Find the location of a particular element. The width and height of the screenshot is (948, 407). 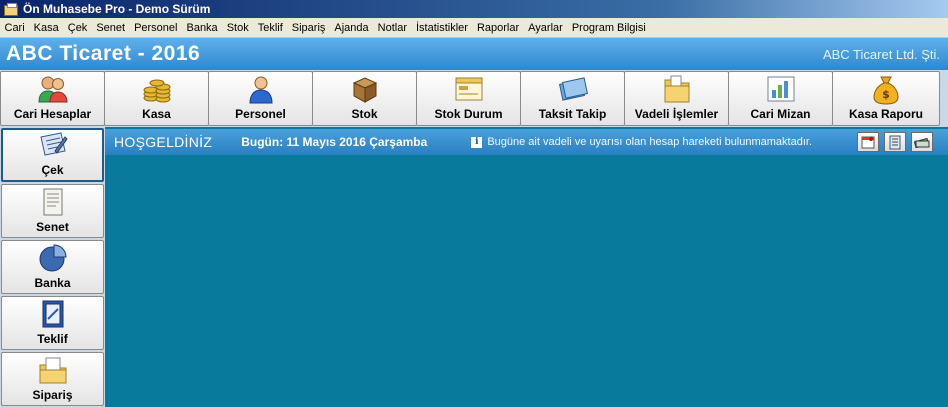

toolbar-button: Vadeli İşlemler is located at coordinates (676, 98).